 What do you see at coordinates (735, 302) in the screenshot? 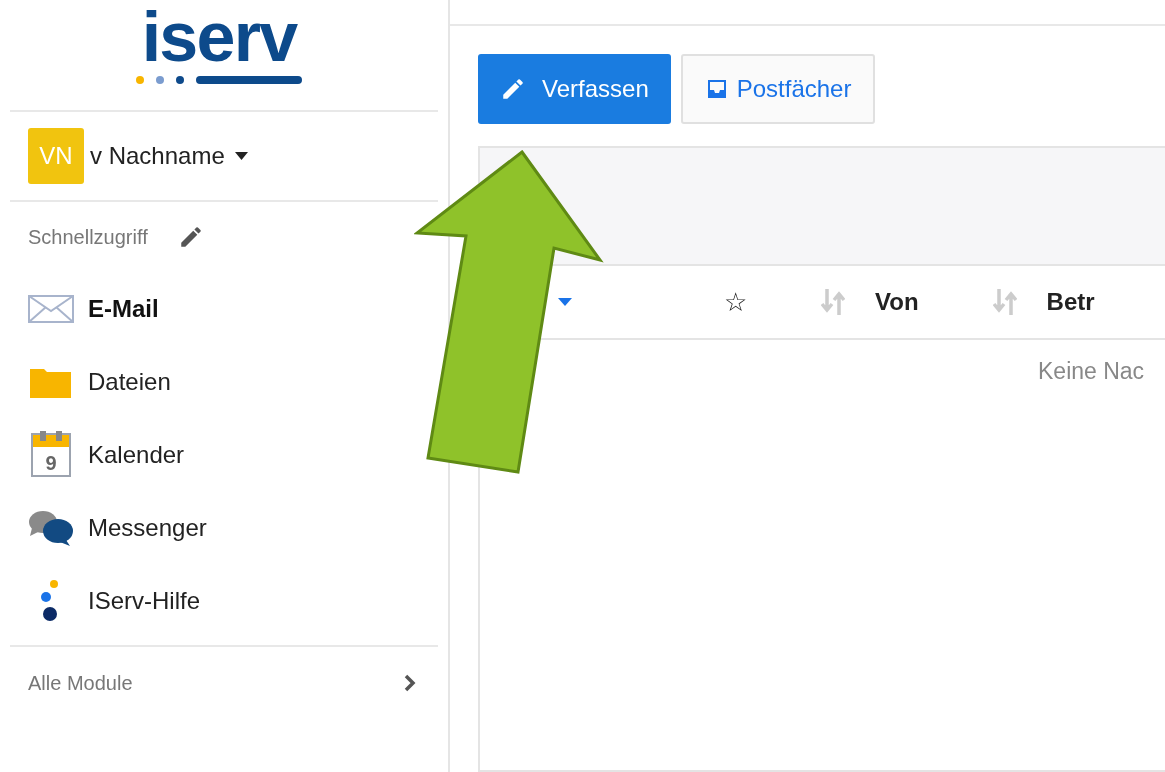
I see `column-header: ☆` at bounding box center [735, 302].